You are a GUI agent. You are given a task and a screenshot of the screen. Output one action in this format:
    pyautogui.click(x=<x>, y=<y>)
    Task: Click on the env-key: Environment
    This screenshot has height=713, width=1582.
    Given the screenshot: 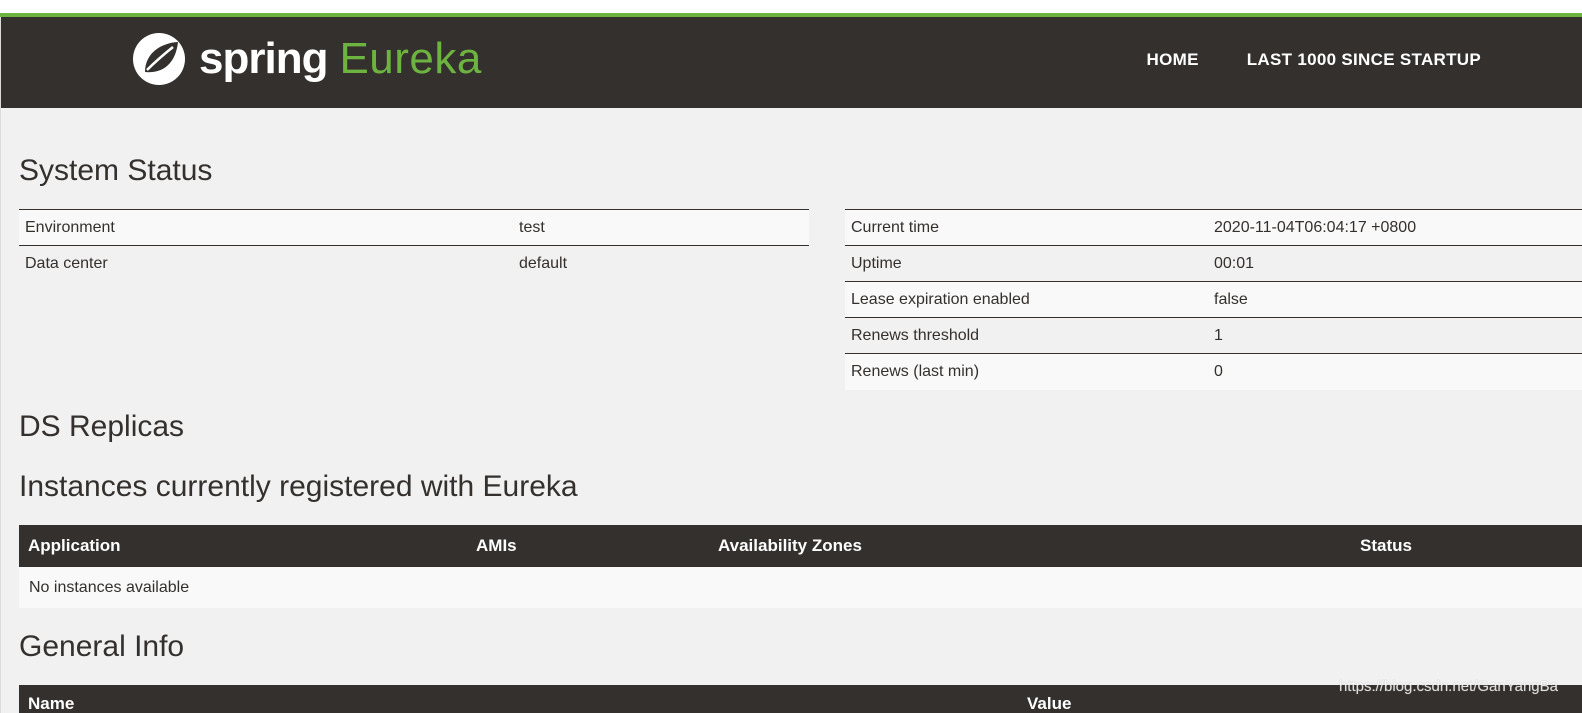 What is the action you would take?
    pyautogui.click(x=266, y=227)
    